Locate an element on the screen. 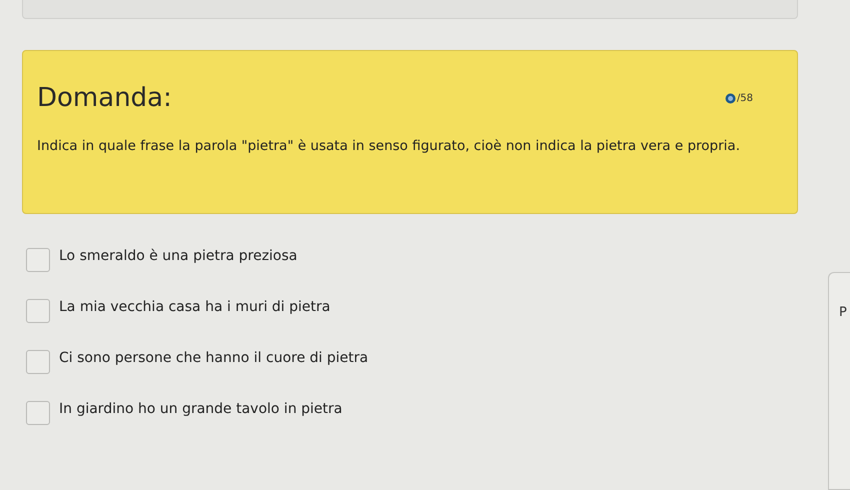 Image resolution: width=850 pixels, height=490 pixels. question-counter: /58 is located at coordinates (744, 98).